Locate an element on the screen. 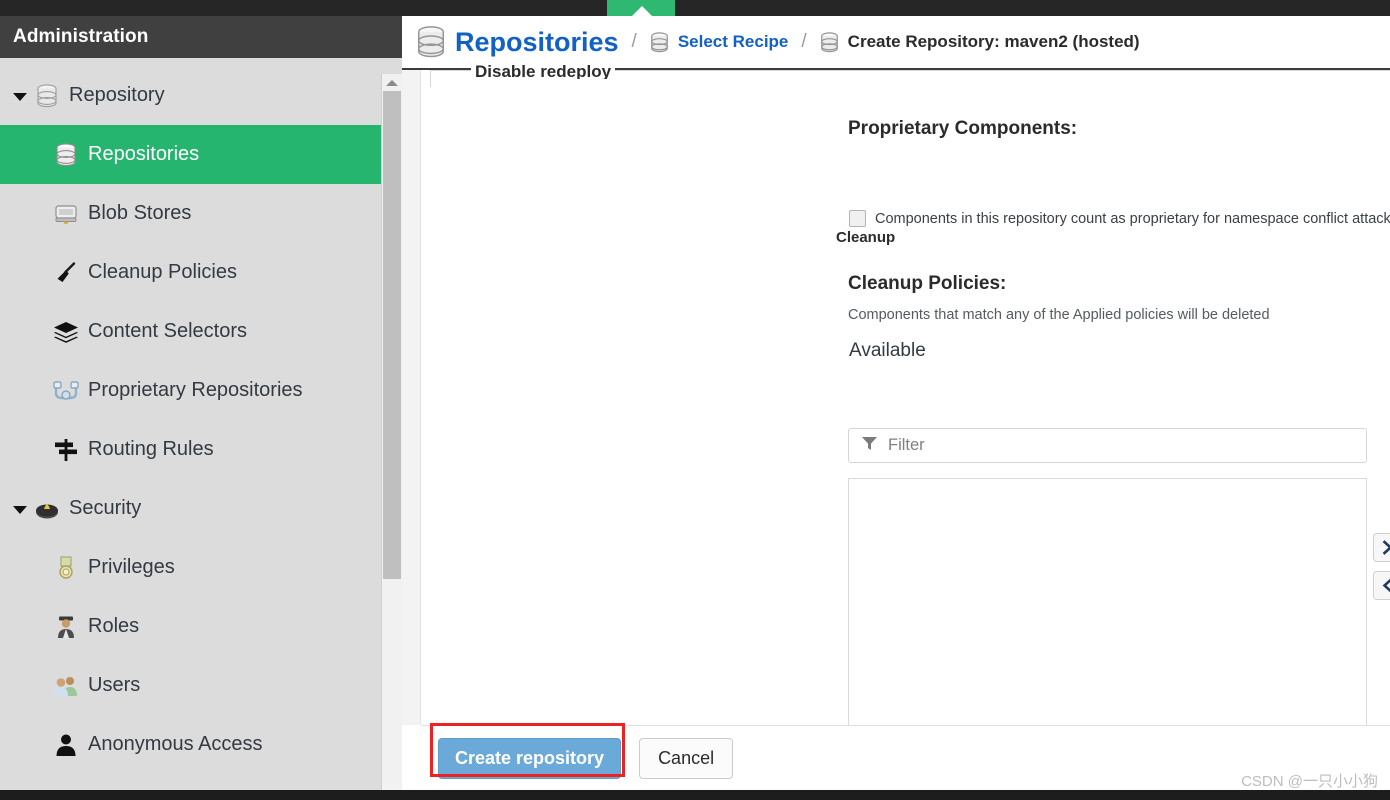 This screenshot has width=1390, height=800. sidebar-scrollbar is located at coordinates (391, 432).